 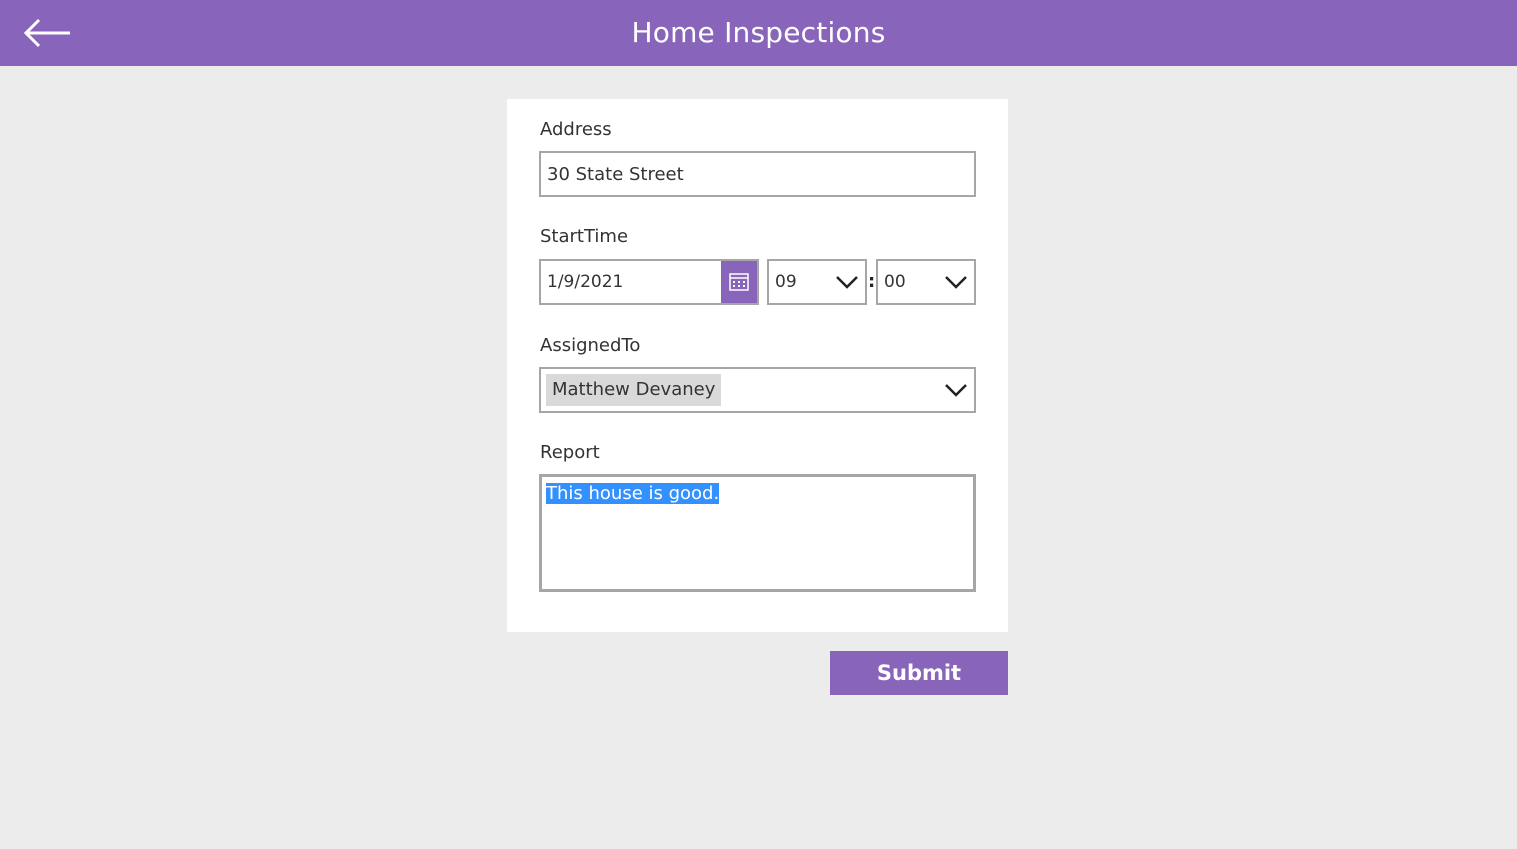 I want to click on minute-value: 00, so click(x=895, y=282).